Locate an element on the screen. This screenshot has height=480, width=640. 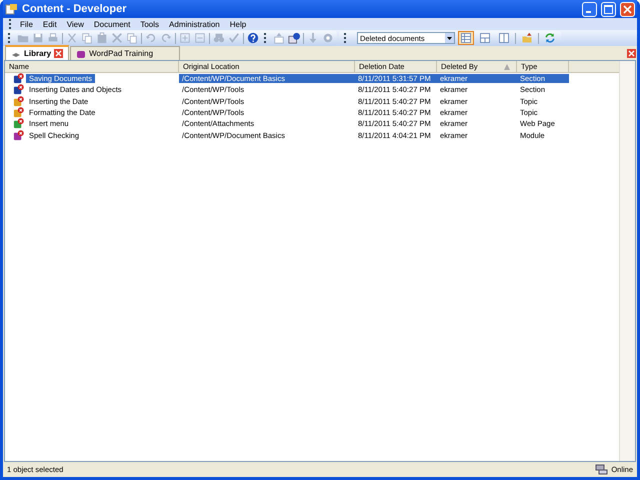
minimize-button is located at coordinates (589, 9).